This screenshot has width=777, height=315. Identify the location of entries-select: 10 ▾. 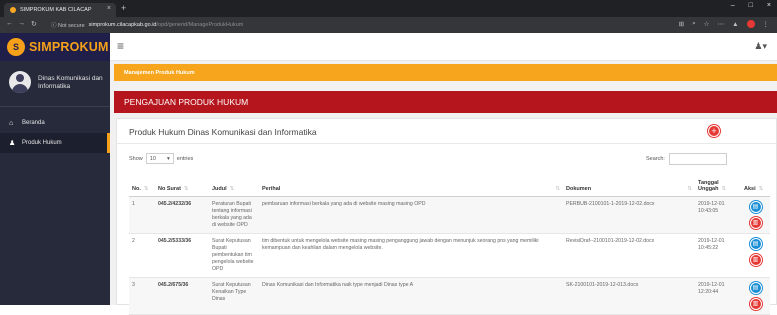
(159, 158).